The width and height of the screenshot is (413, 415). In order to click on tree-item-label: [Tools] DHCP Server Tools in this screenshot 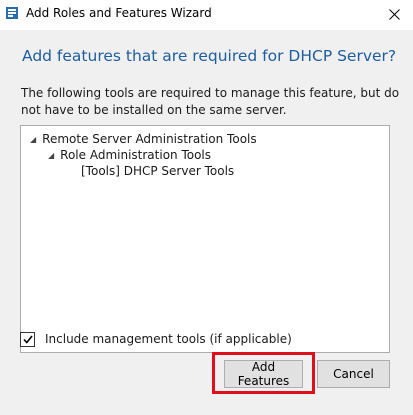, I will do `click(158, 171)`.